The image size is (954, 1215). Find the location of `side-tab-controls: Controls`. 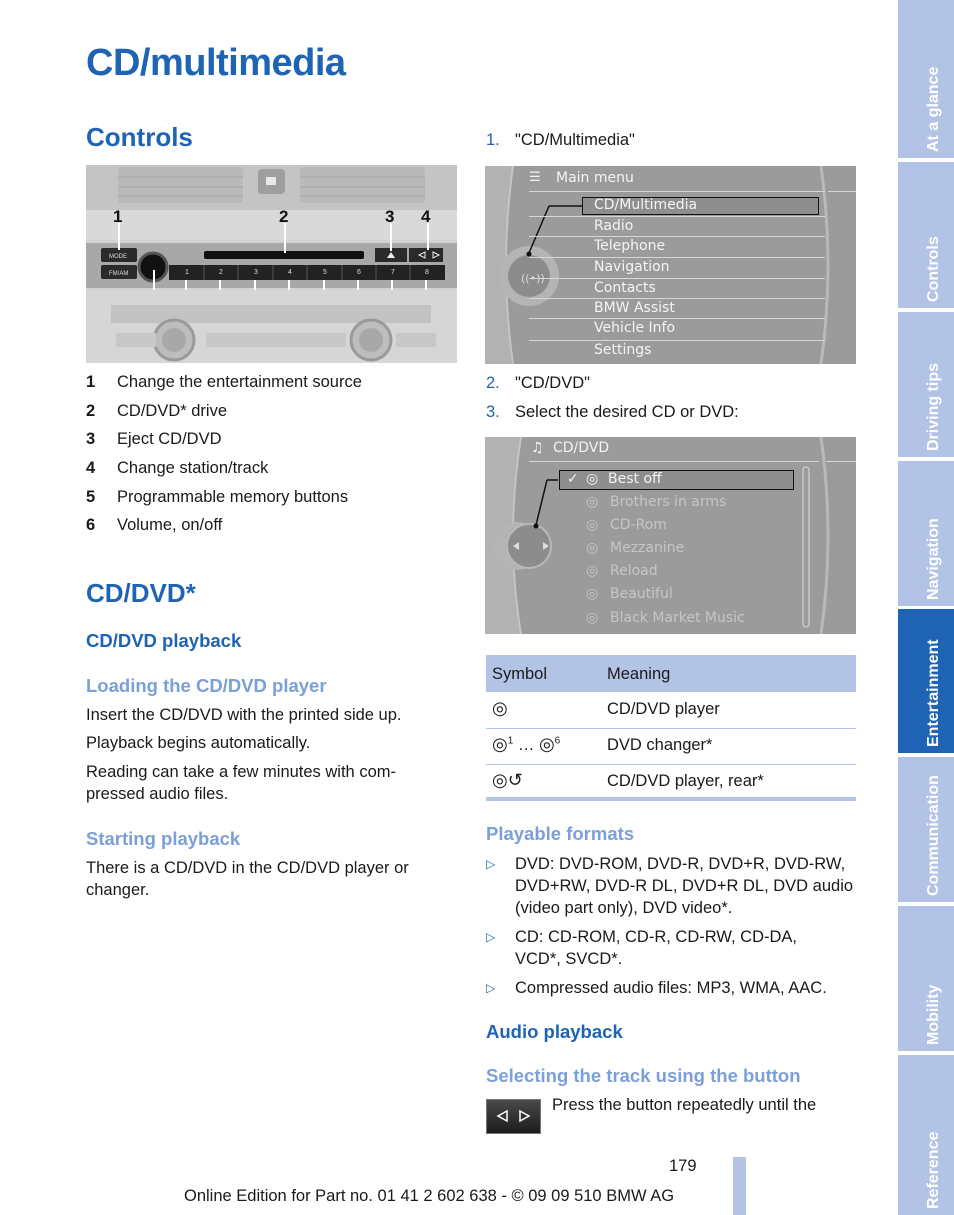

side-tab-controls: Controls is located at coordinates (926, 235).